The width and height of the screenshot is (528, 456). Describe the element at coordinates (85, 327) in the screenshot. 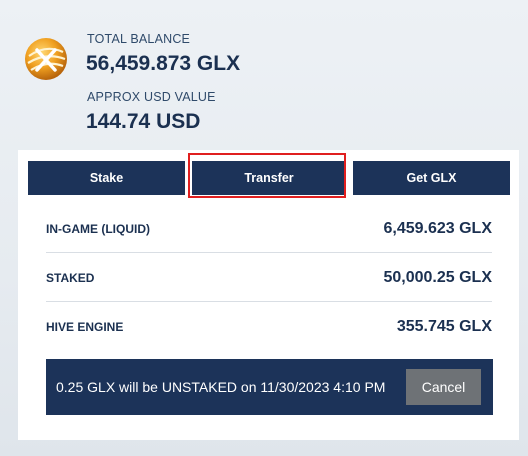

I see `row-label: HIVE ENGINE` at that location.